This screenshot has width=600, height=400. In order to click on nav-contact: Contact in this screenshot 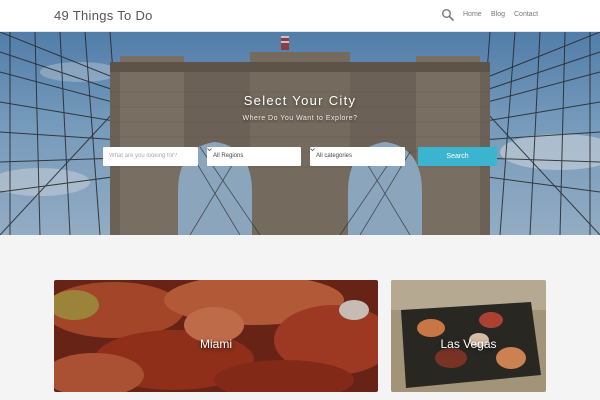, I will do `click(526, 14)`.